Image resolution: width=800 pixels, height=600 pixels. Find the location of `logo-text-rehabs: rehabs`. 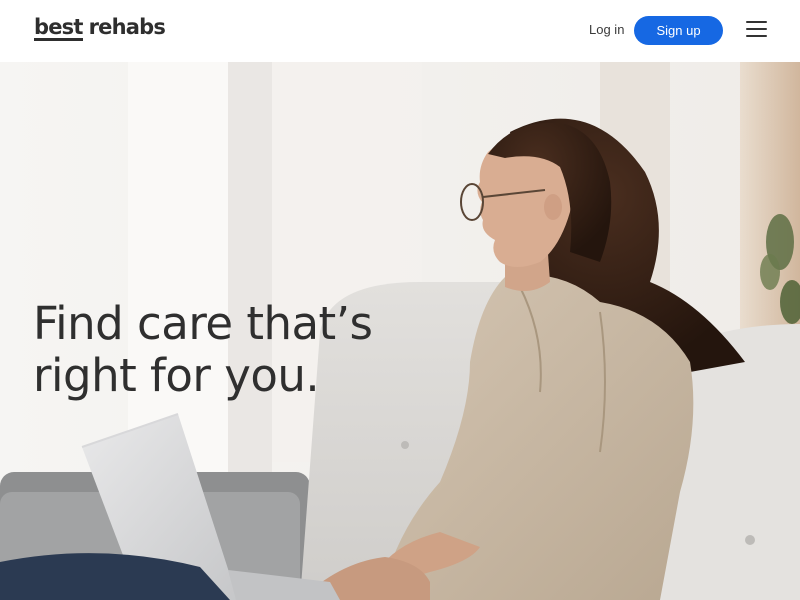

logo-text-rehabs: rehabs is located at coordinates (127, 27).